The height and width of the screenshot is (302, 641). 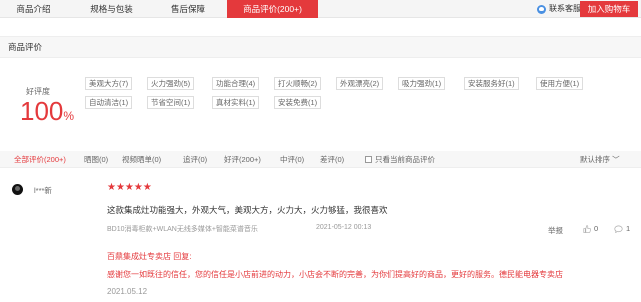 What do you see at coordinates (555, 230) in the screenshot?
I see `report-link: 举报` at bounding box center [555, 230].